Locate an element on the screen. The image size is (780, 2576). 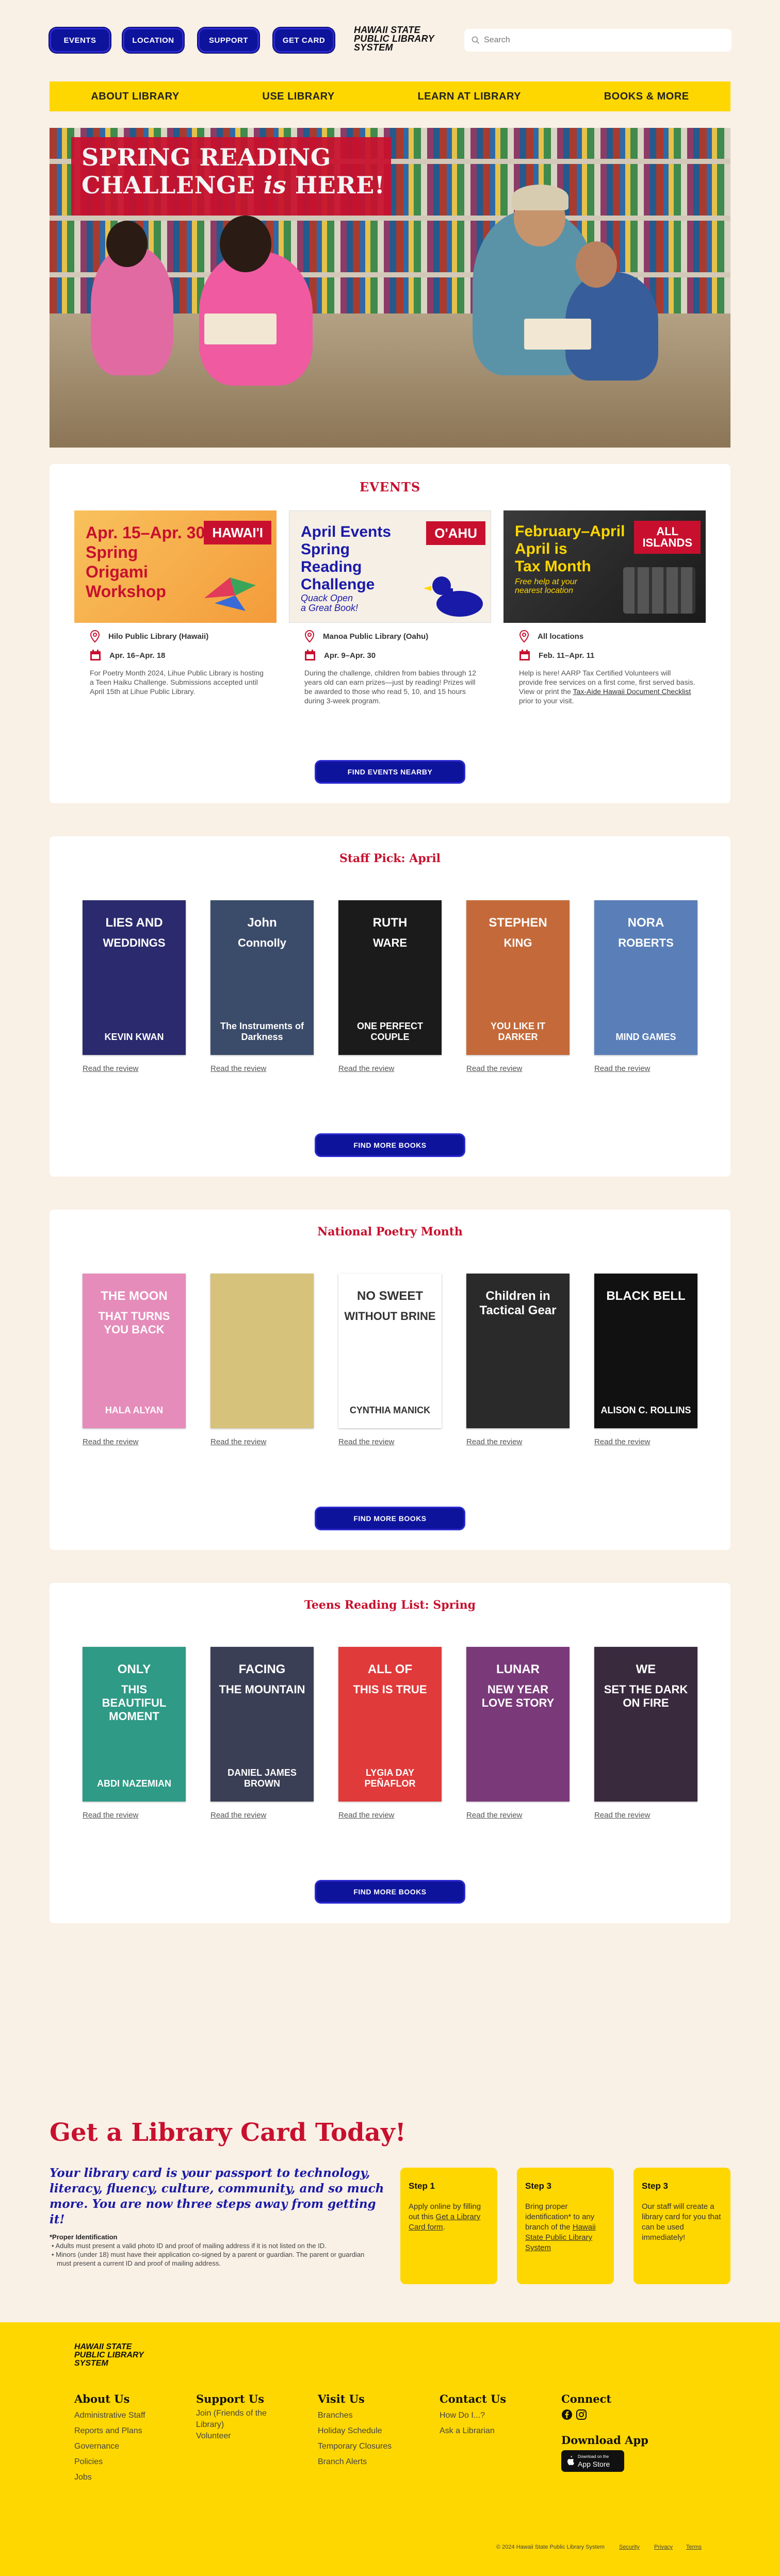
book-cover: BLACK BELL ALISON C. ROLLINS is located at coordinates (646, 1351).